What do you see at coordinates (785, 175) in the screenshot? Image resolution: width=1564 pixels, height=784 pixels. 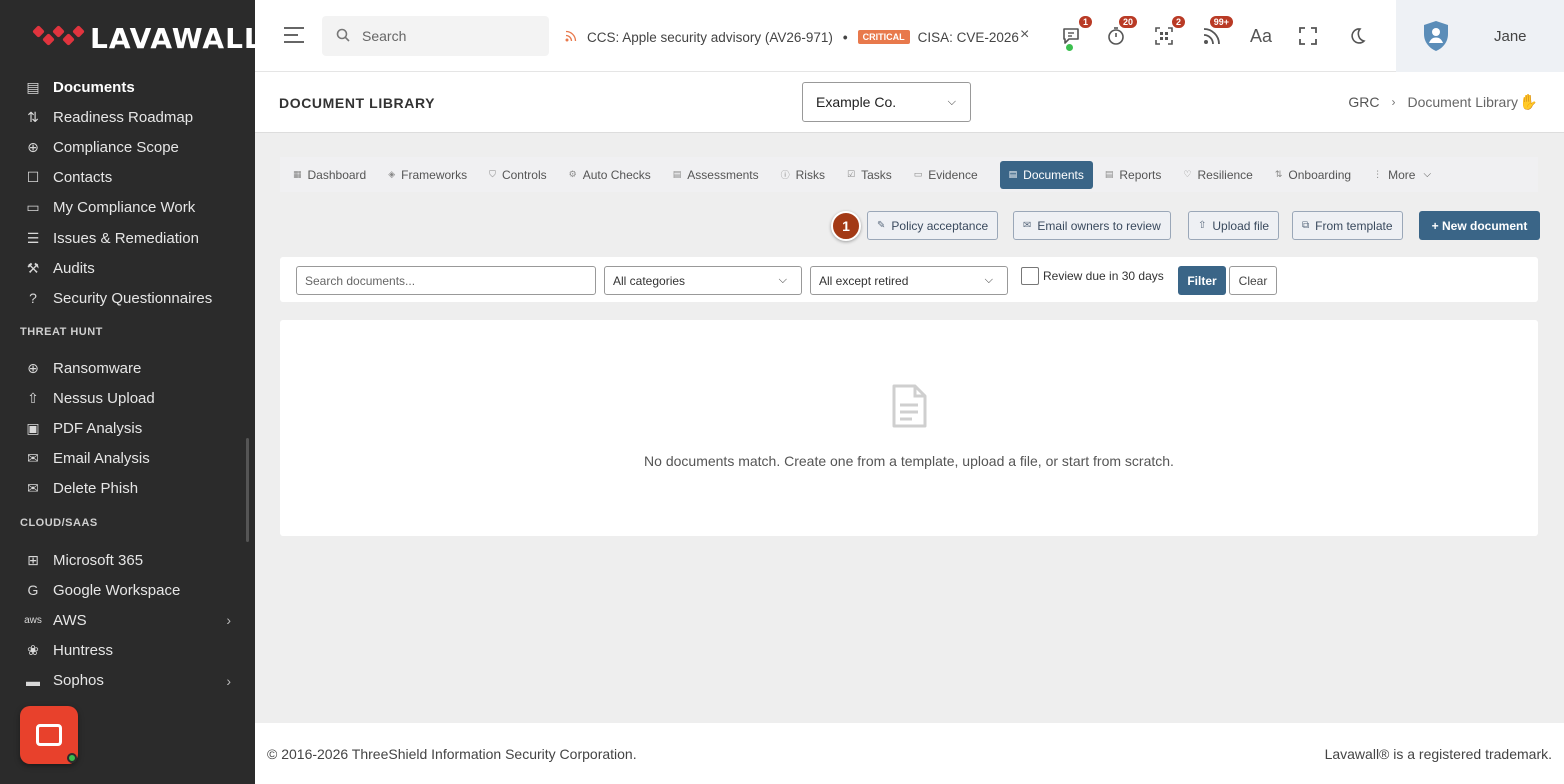 I see `alert-icon: ⓘ` at bounding box center [785, 175].